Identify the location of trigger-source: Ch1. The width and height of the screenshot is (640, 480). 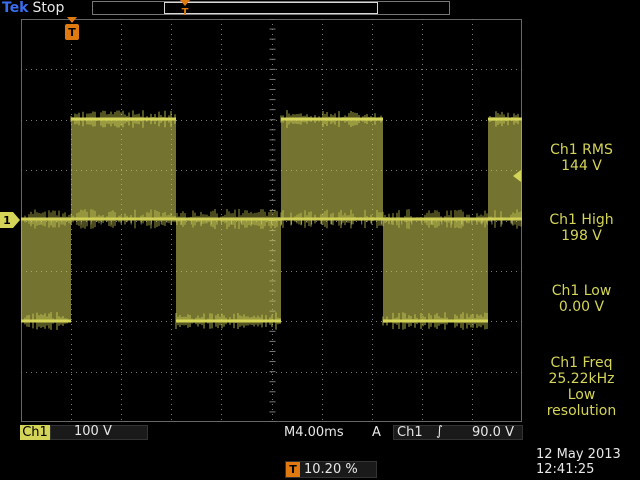
(410, 432).